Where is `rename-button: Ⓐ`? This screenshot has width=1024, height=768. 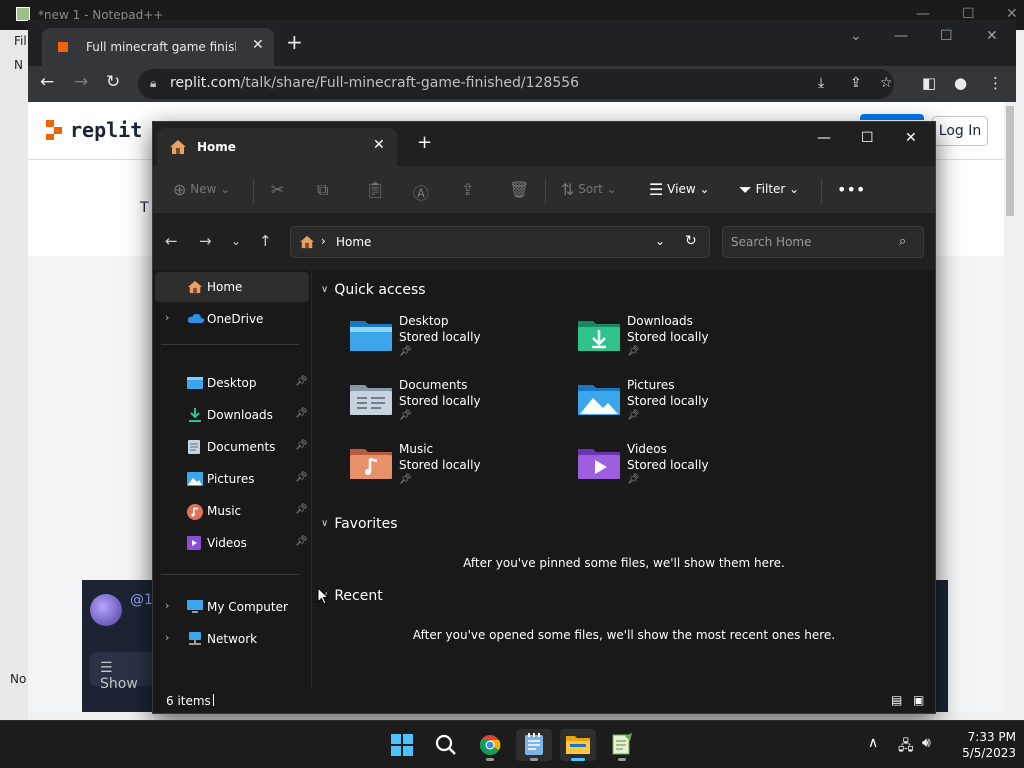
rename-button: Ⓐ is located at coordinates (421, 192).